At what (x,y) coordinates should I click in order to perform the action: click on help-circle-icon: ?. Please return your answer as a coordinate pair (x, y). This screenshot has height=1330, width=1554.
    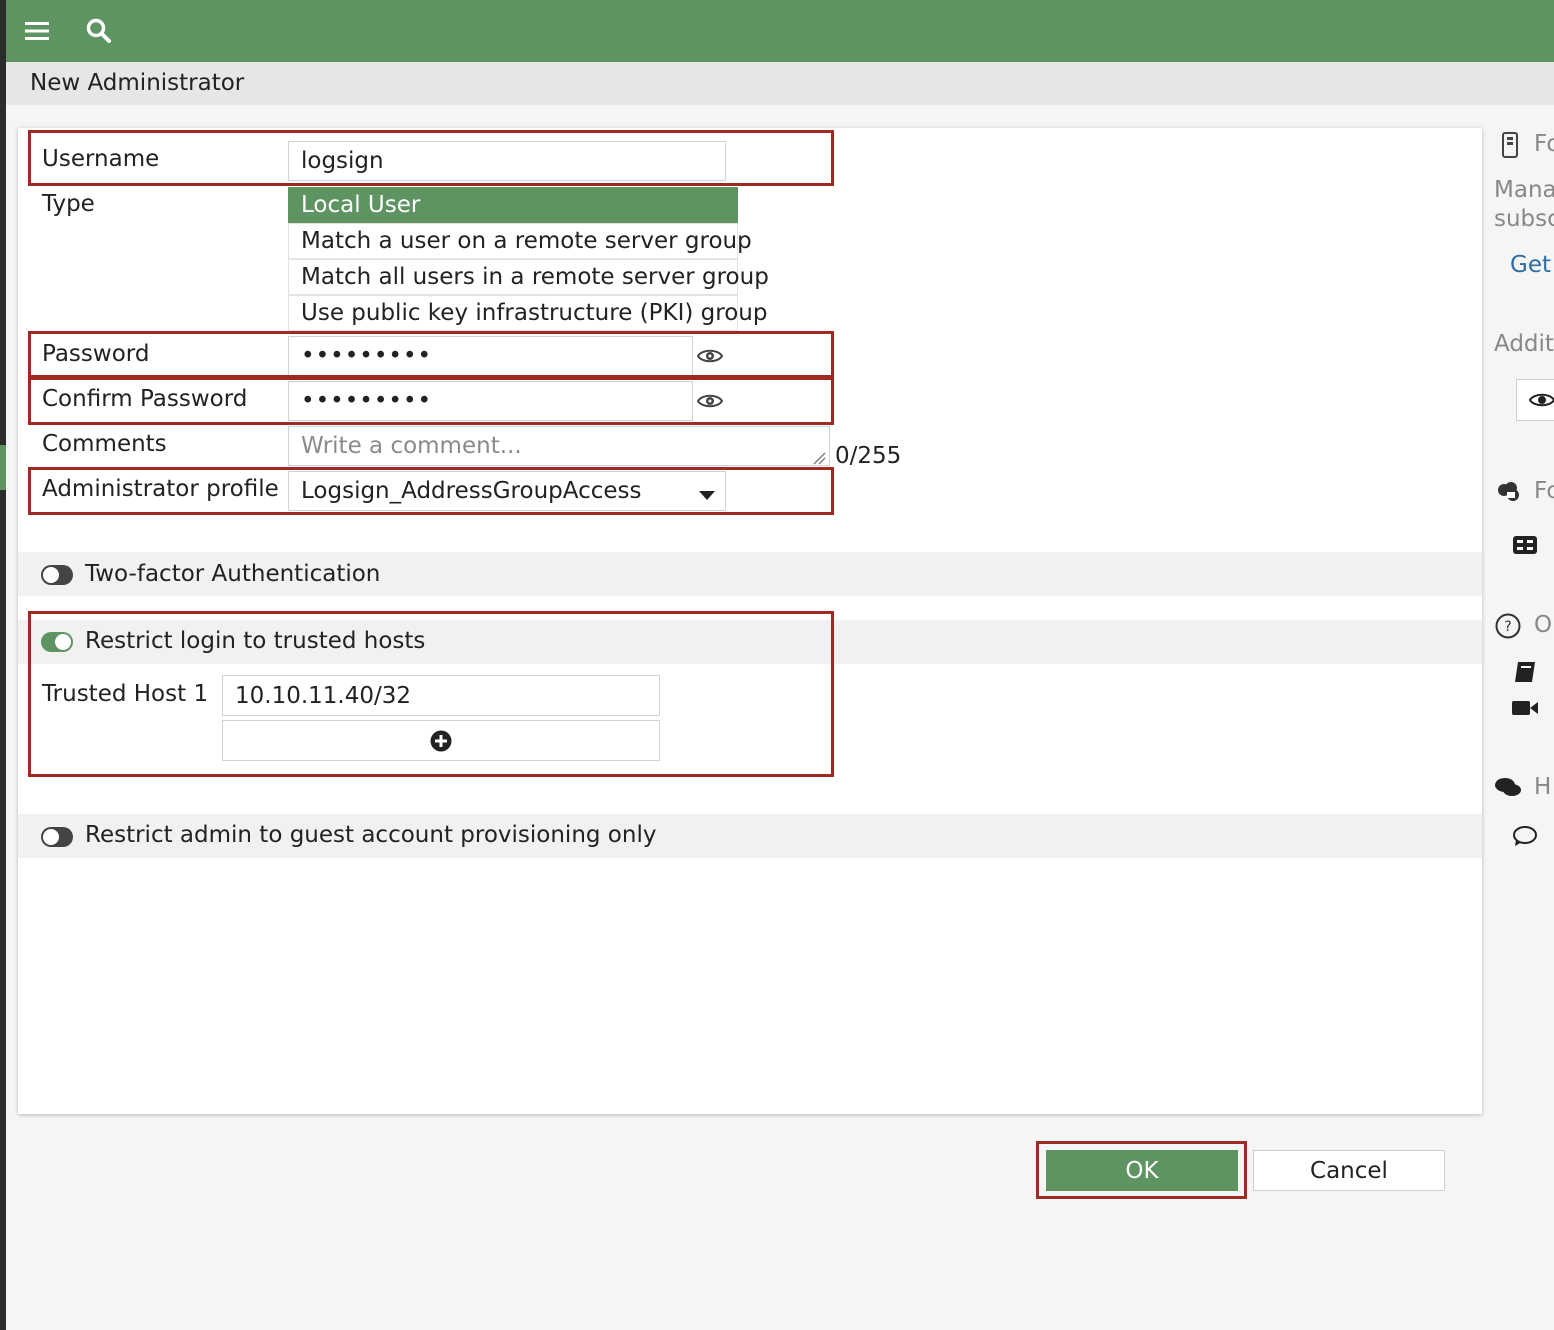
    Looking at the image, I should click on (1508, 626).